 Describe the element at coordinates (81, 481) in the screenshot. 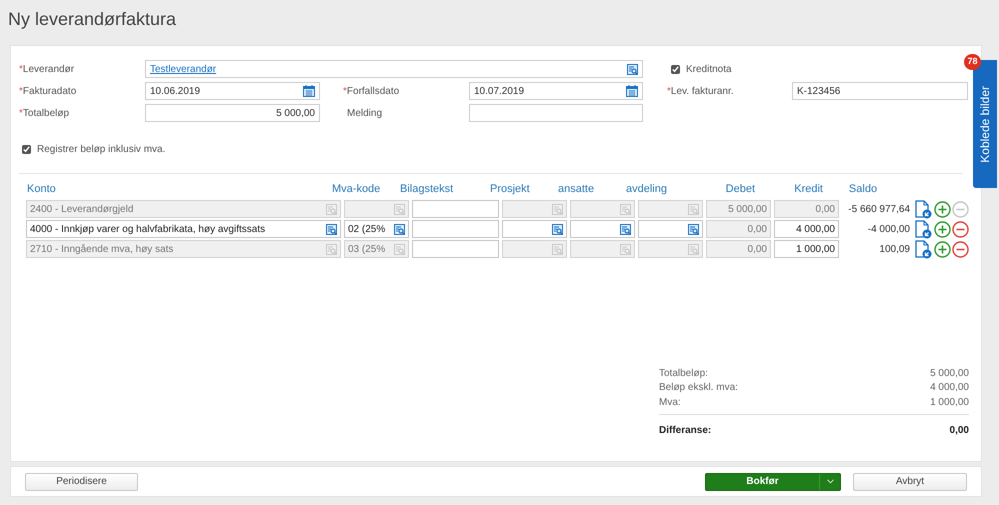

I see `periodize-button: Periodisere` at that location.